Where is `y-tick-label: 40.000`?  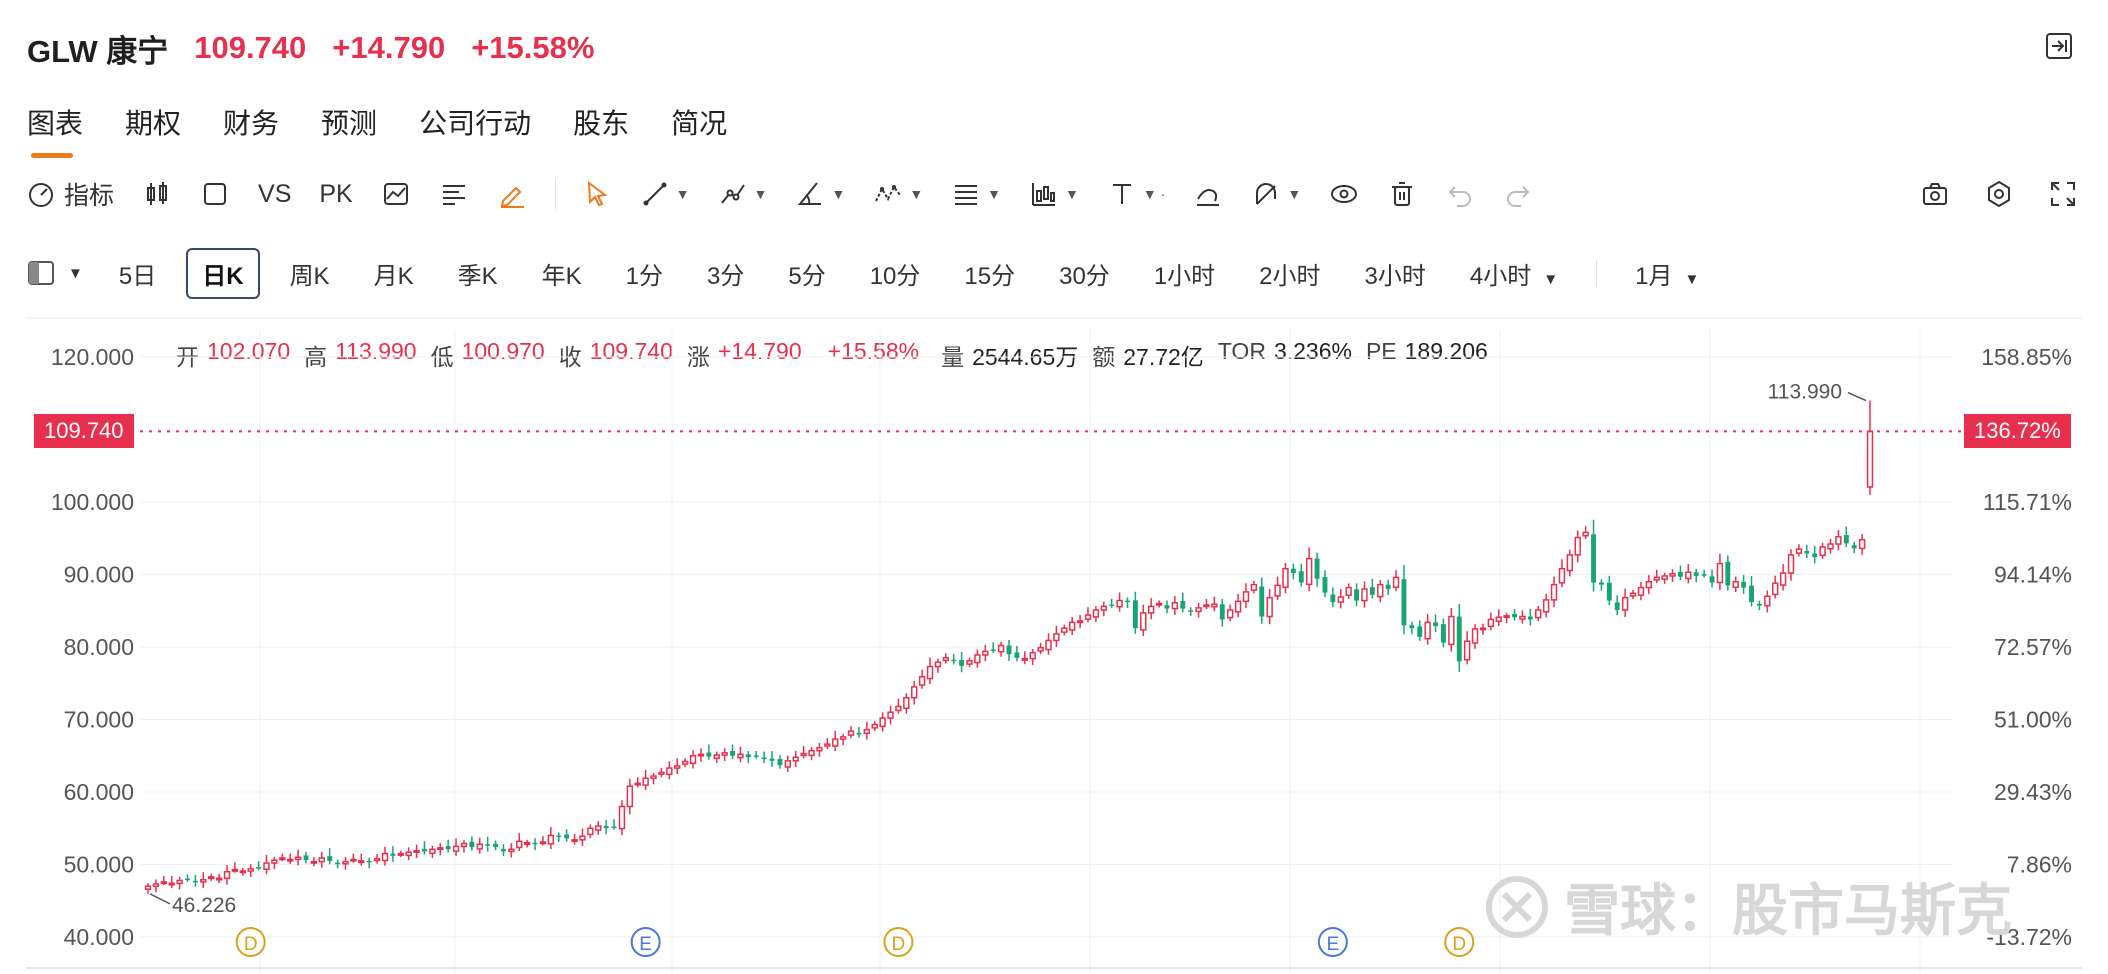
y-tick-label: 40.000 is located at coordinates (99, 937).